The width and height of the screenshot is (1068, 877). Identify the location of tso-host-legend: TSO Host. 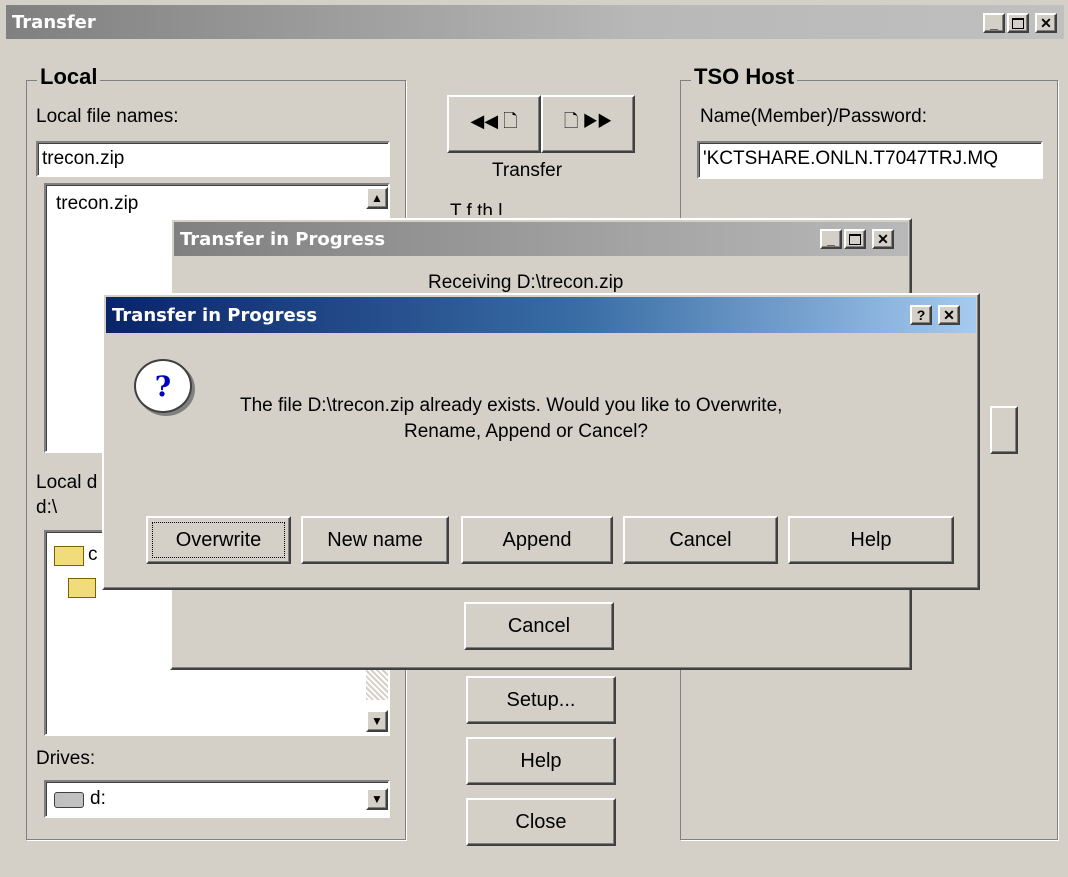
(744, 77).